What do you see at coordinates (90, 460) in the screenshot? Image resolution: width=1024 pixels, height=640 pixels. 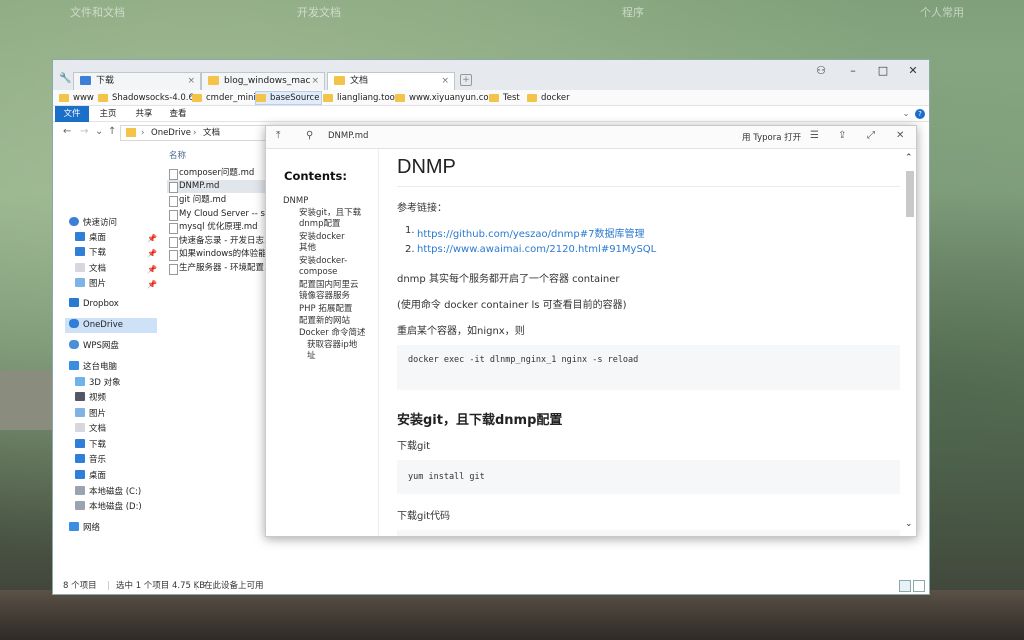 I see `nav-music: 音乐` at bounding box center [90, 460].